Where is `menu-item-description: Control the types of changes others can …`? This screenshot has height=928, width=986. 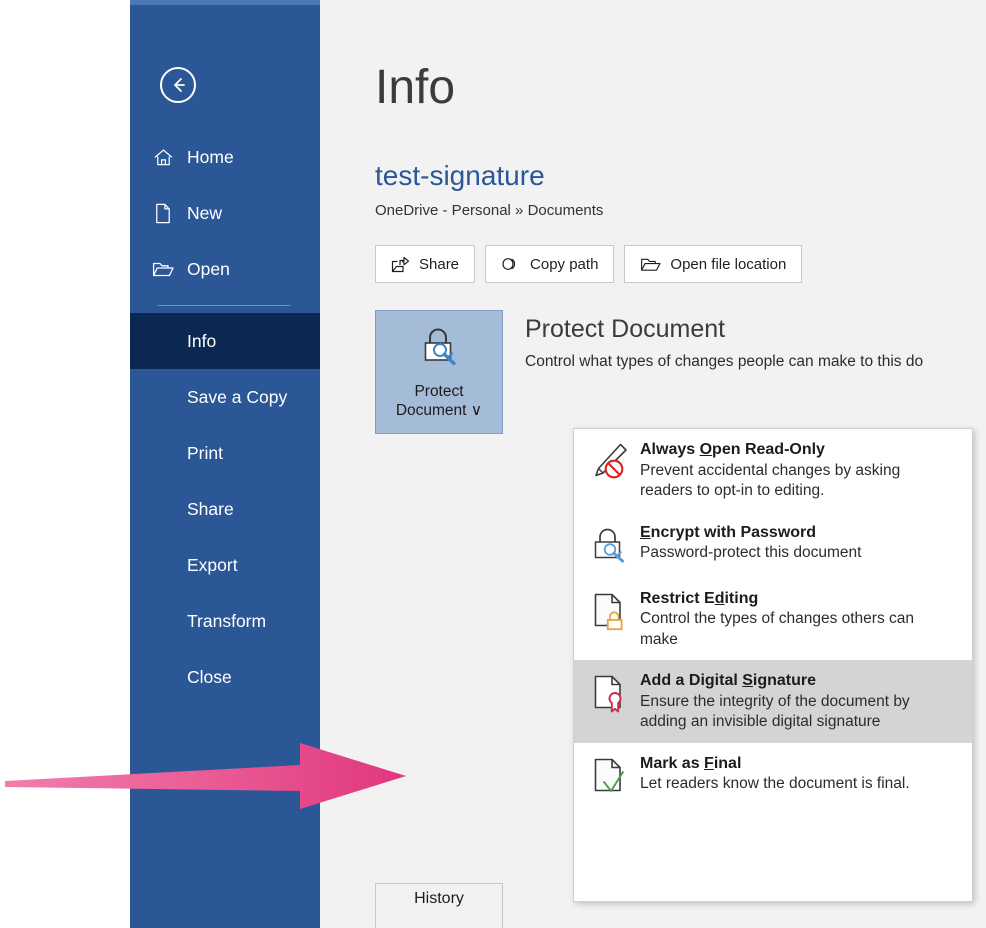
menu-item-description: Control the types of changes others can … is located at coordinates (777, 629).